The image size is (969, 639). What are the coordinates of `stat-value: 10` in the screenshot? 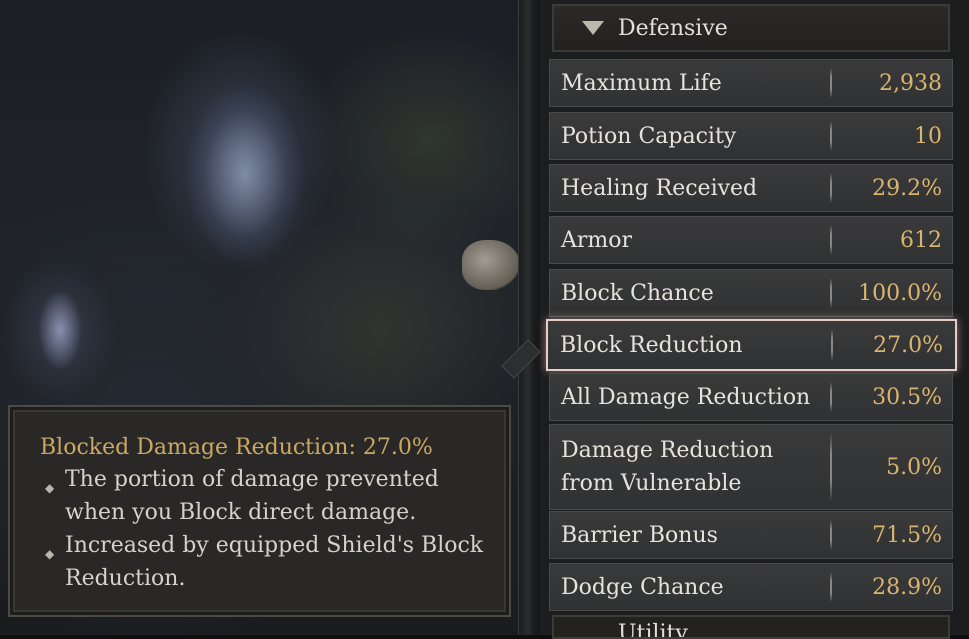 It's located at (928, 136).